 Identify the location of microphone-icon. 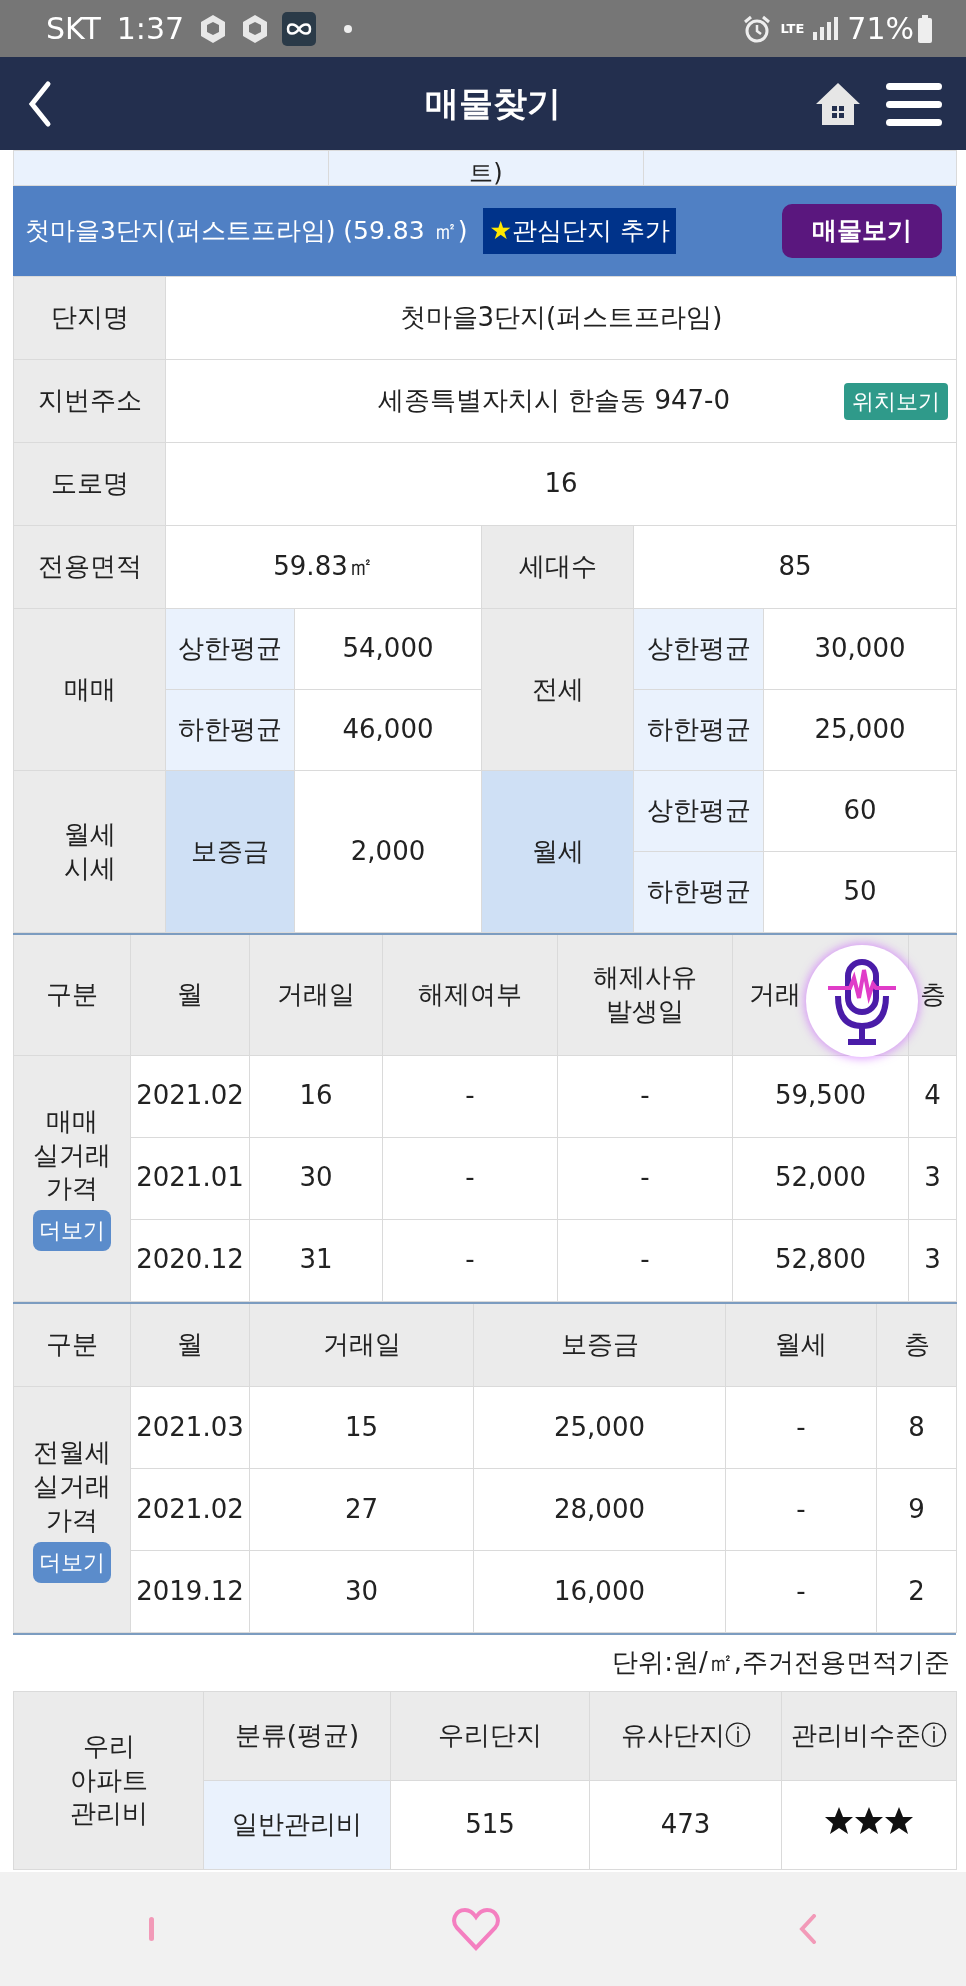
(862, 1001).